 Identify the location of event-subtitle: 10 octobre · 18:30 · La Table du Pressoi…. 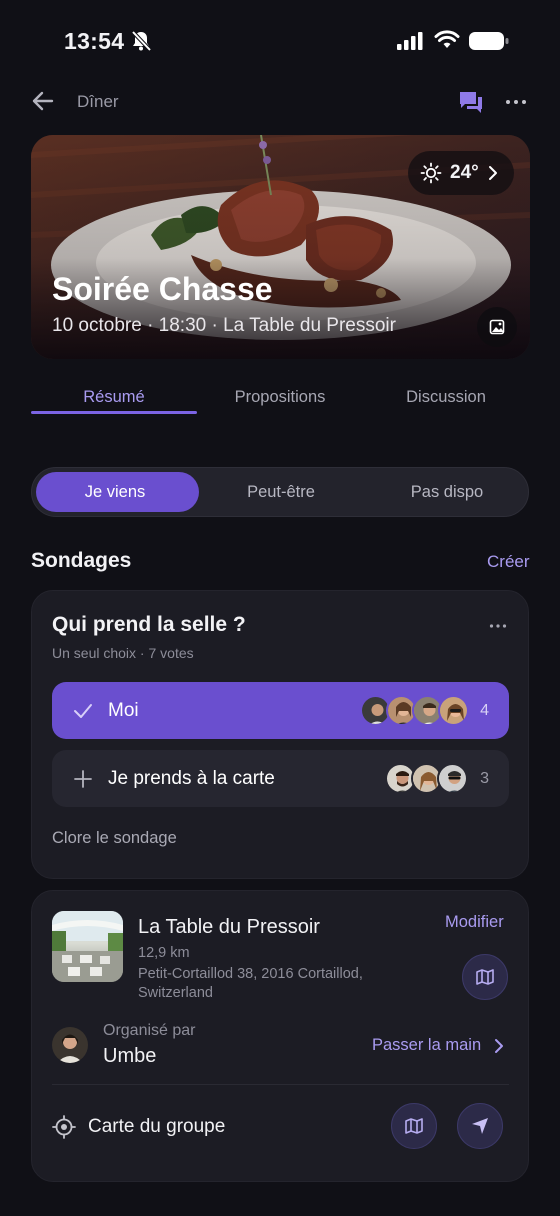
(224, 325).